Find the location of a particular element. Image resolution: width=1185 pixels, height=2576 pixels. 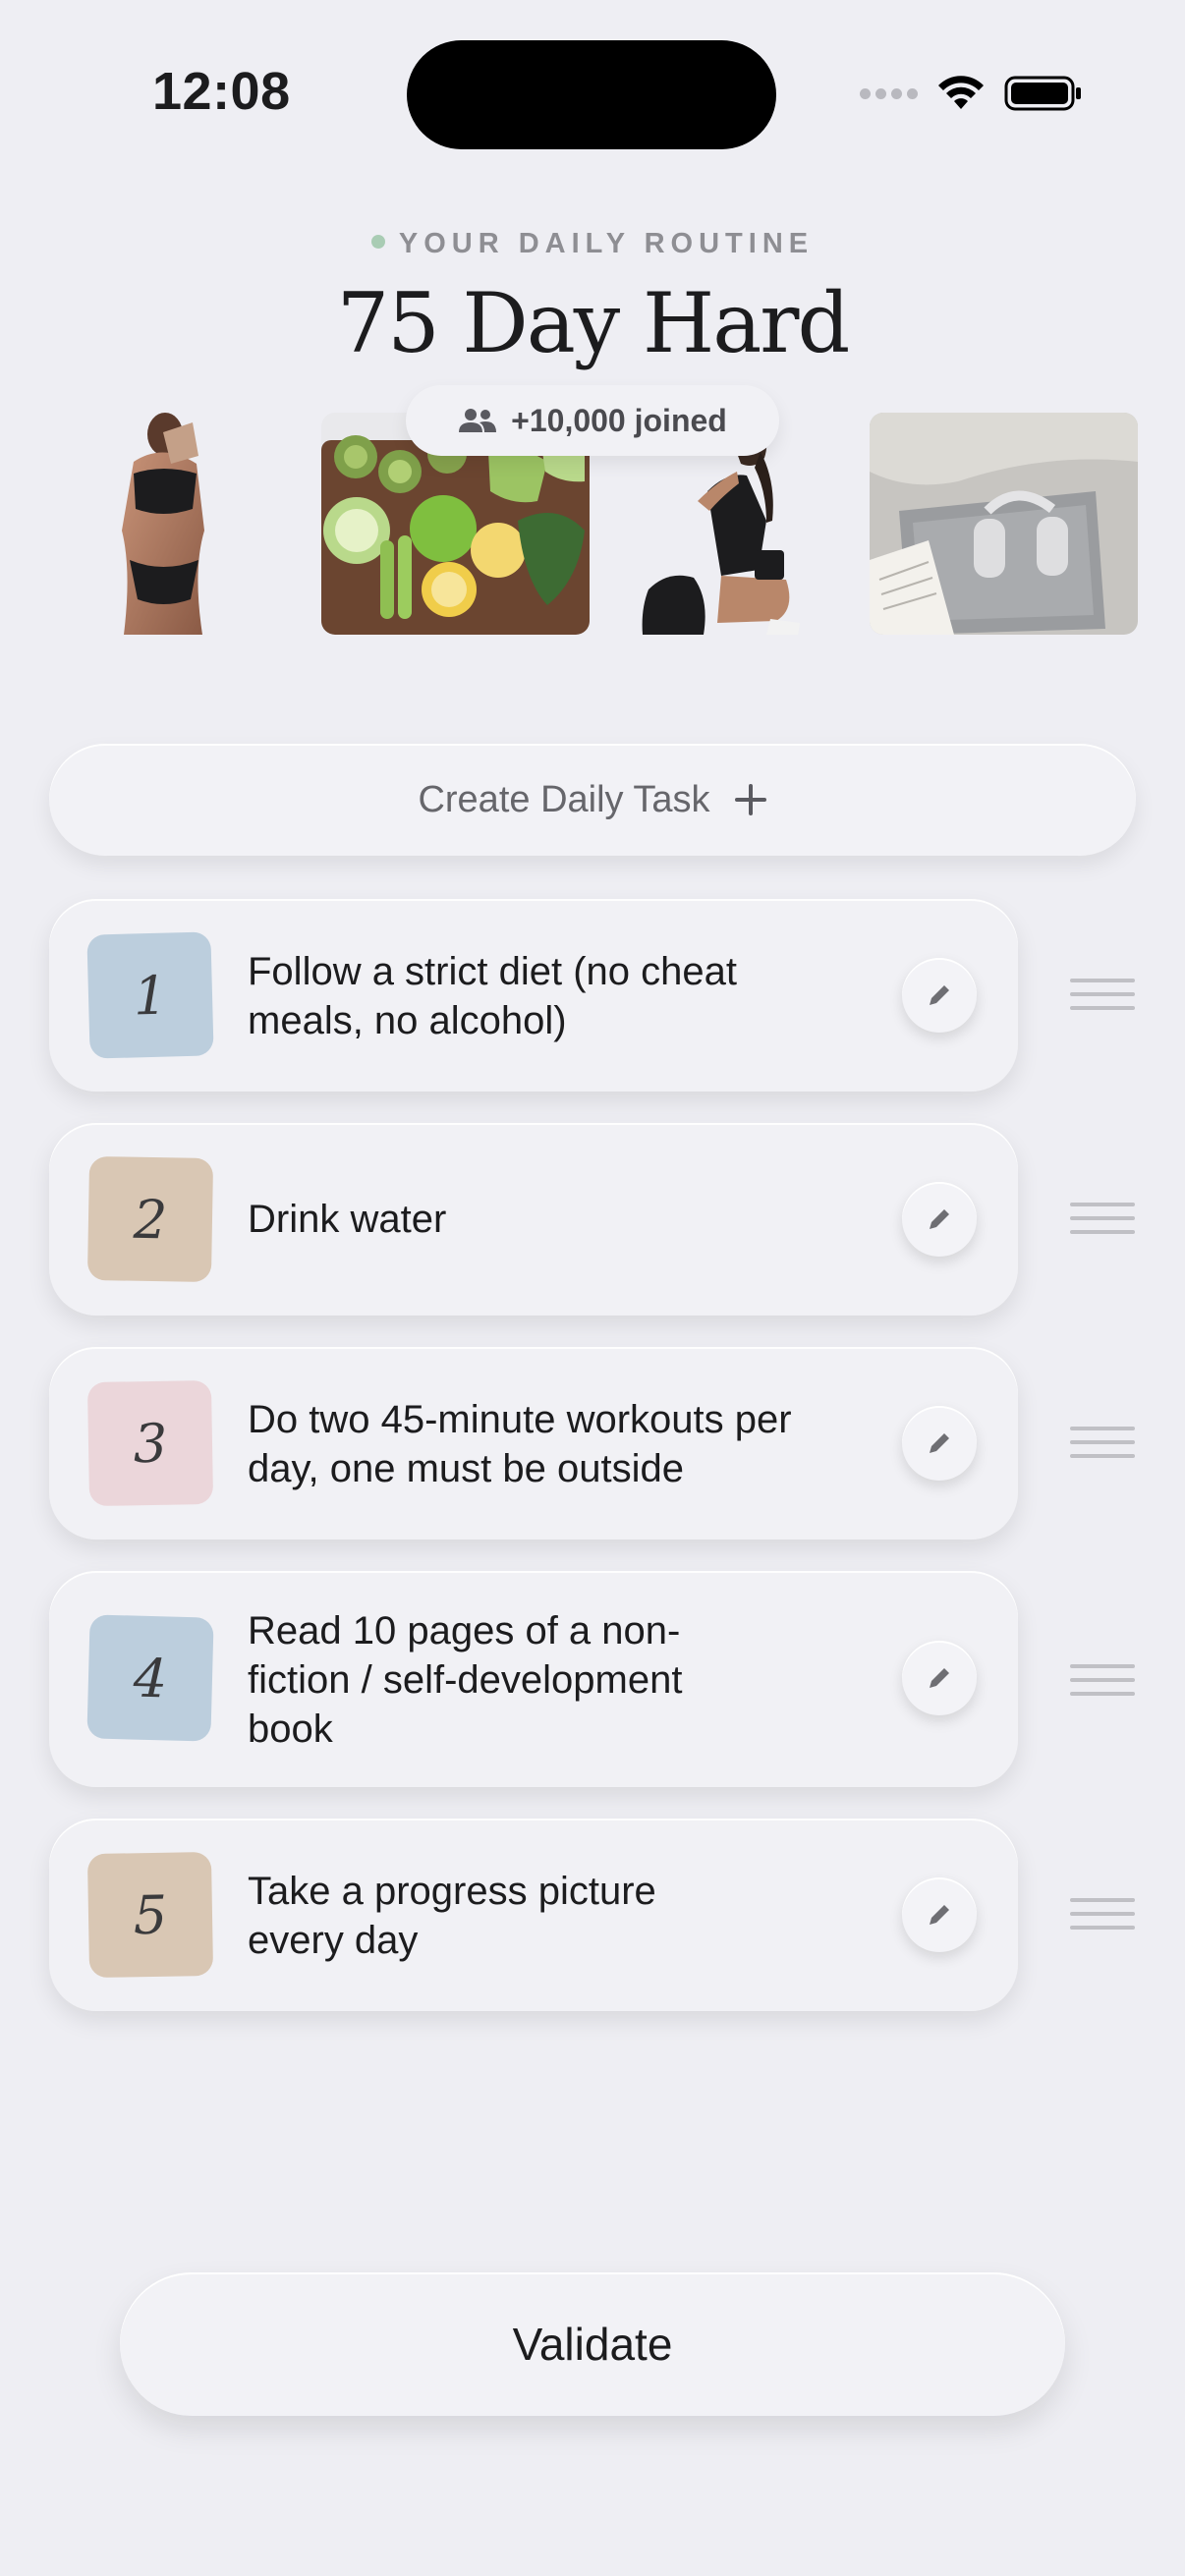

task-number: 4 is located at coordinates (150, 1678).